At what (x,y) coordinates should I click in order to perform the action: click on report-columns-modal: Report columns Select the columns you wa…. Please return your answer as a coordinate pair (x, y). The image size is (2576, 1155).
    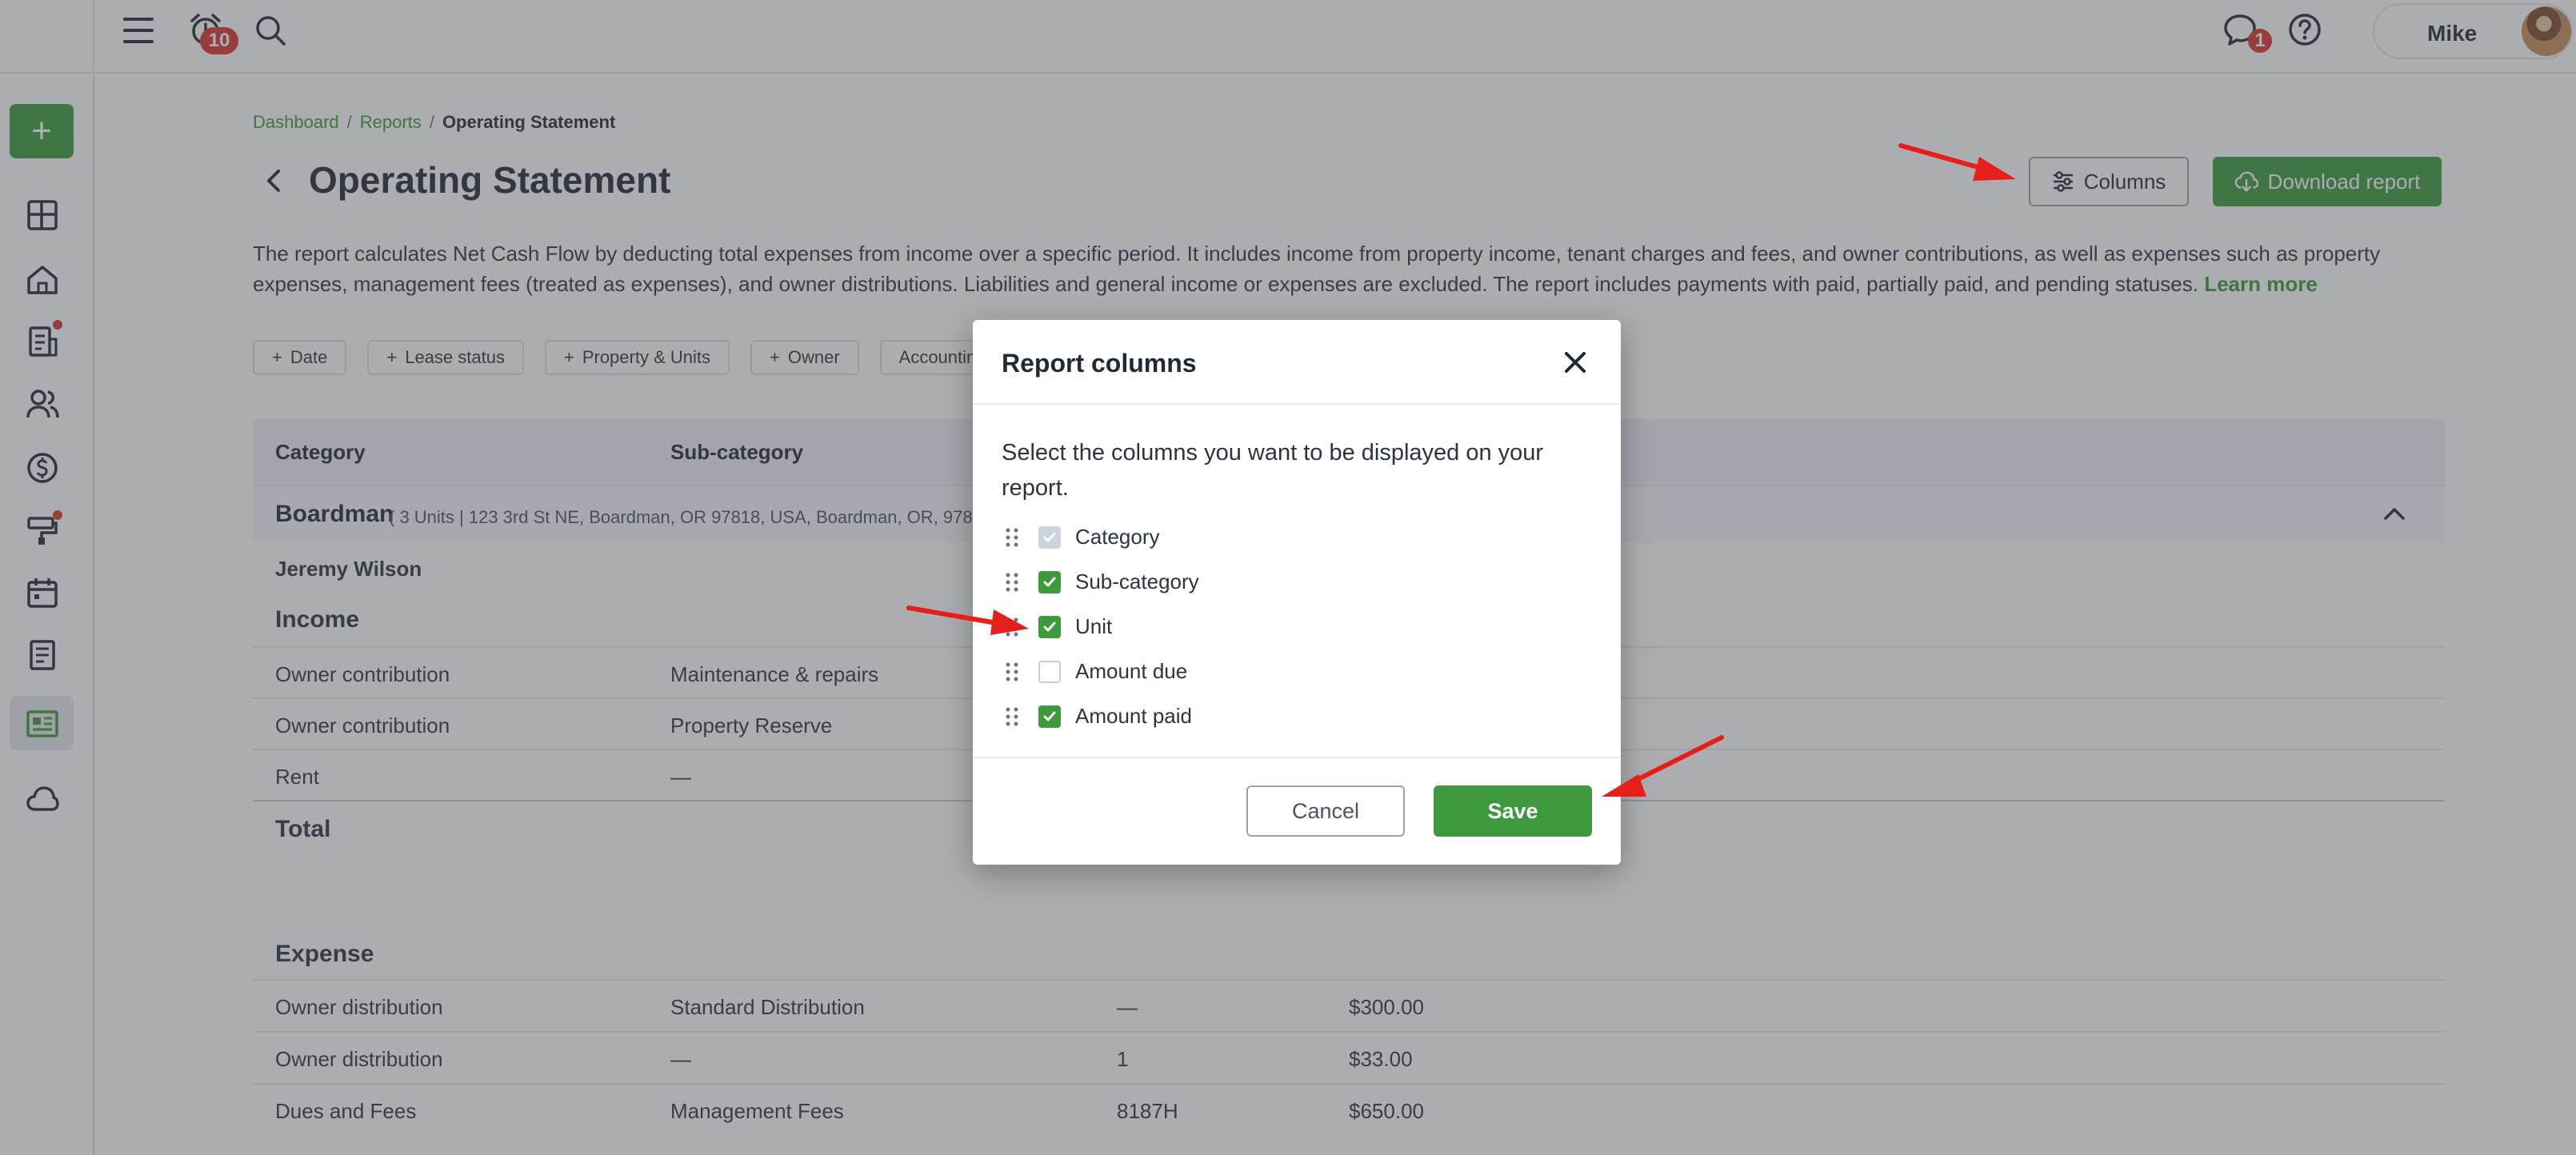
    Looking at the image, I should click on (1297, 592).